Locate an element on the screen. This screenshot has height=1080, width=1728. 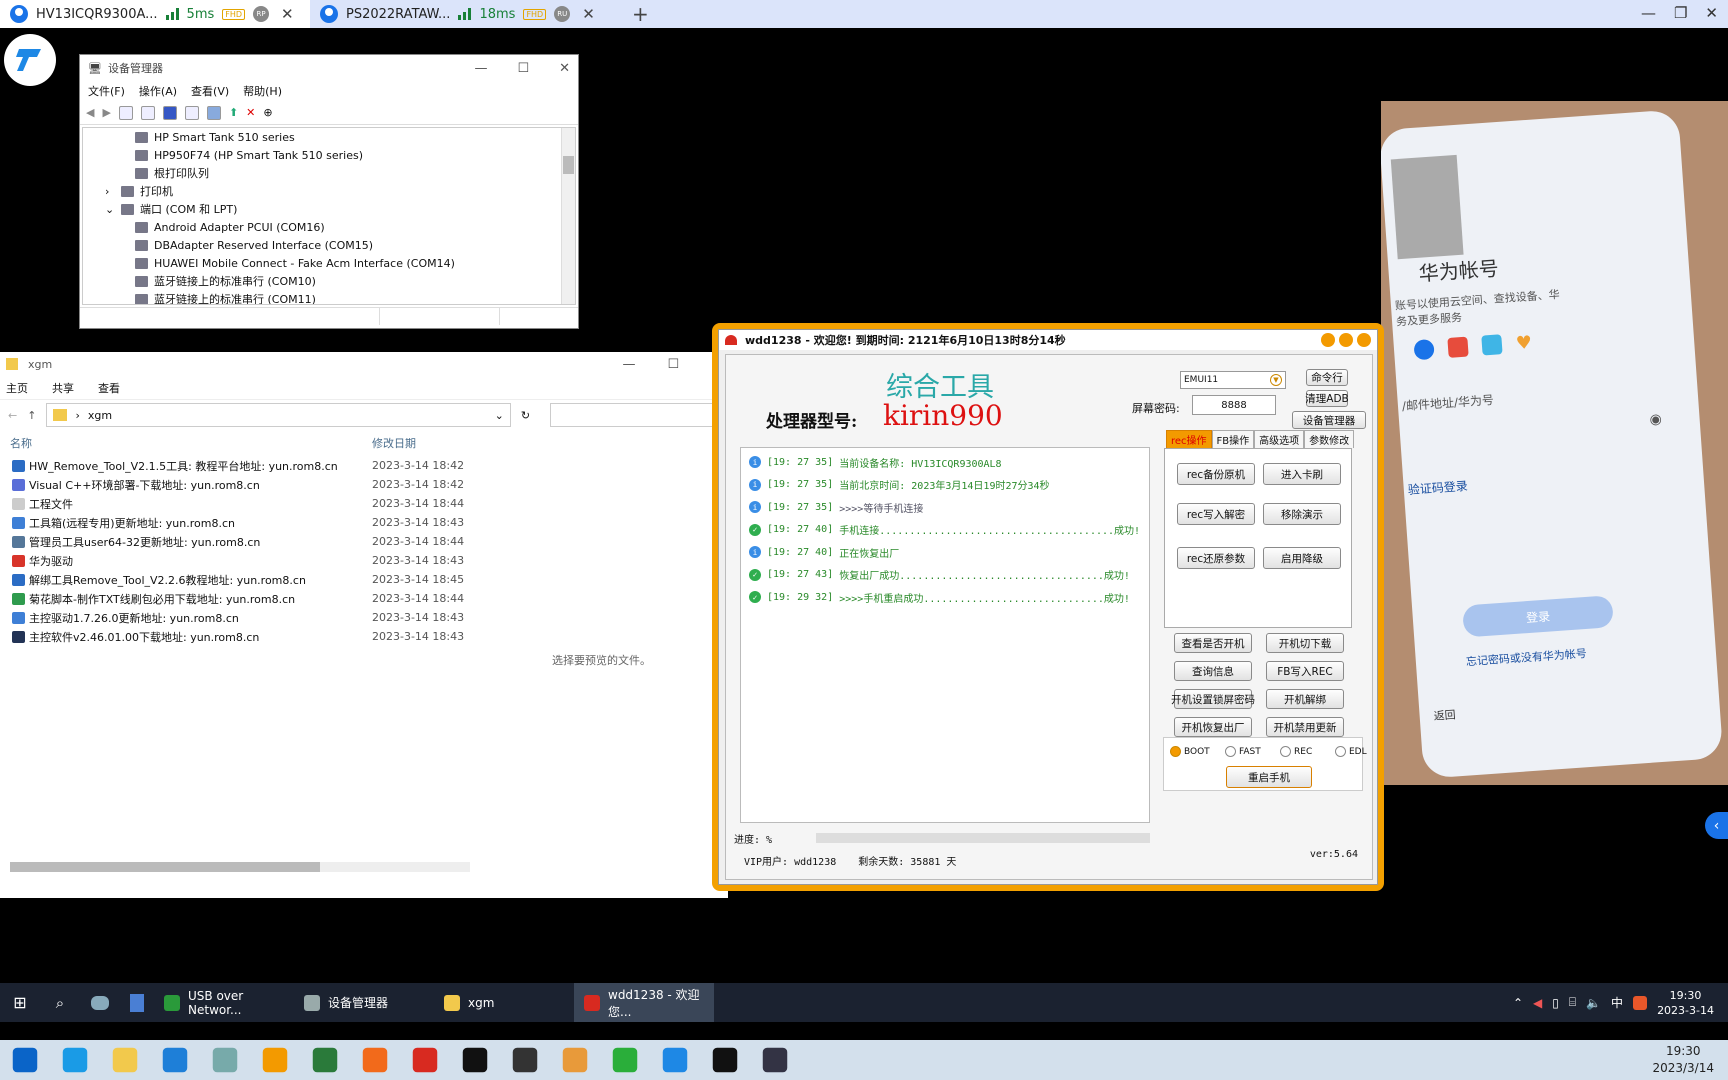
minimize-icon is located at coordinates (1328, 340).